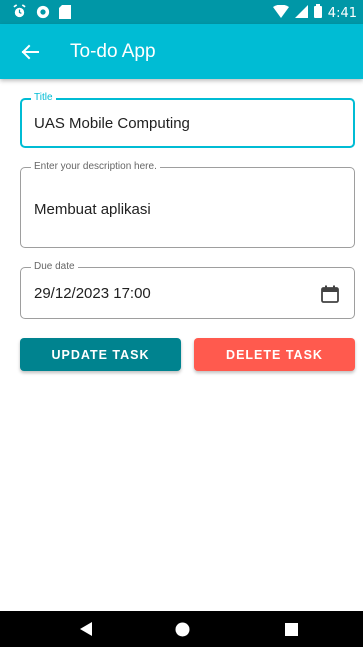  I want to click on status-bar-left, so click(41, 14).